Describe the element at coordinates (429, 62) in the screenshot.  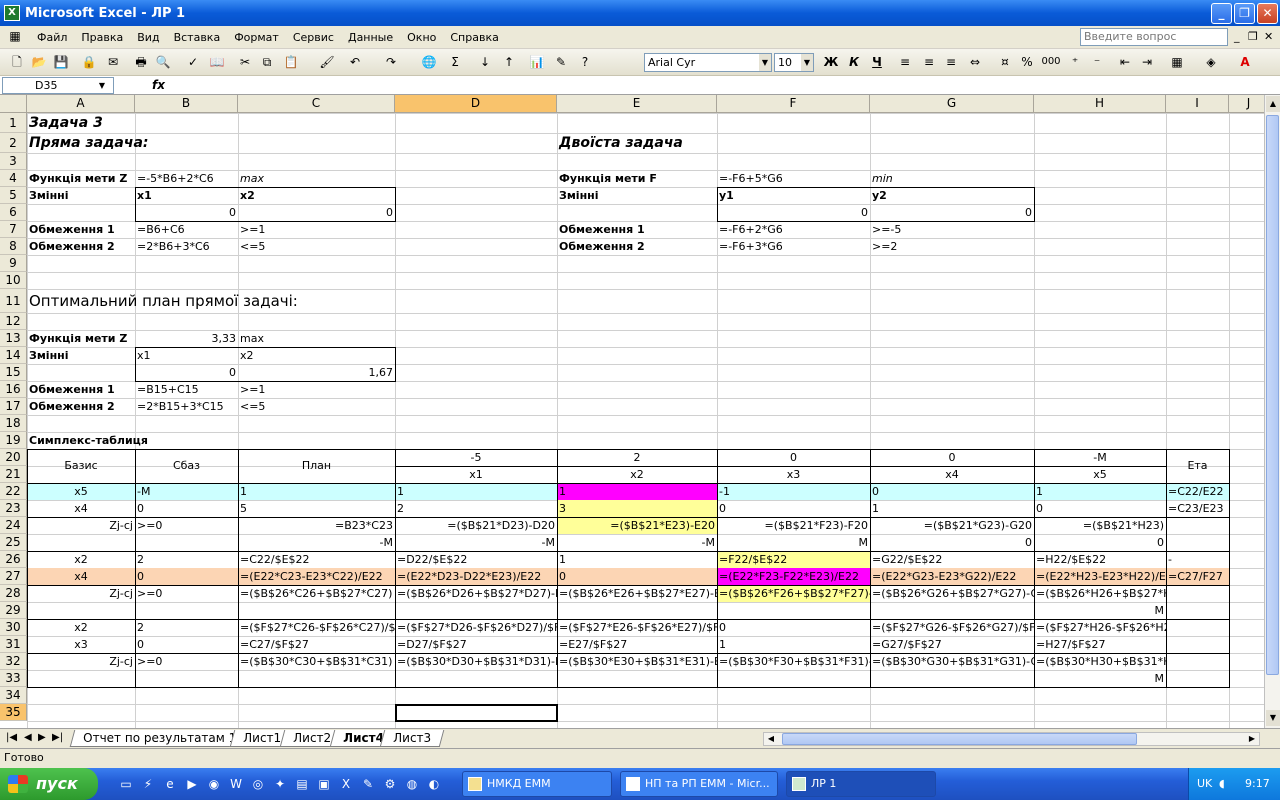
I see `hyperlink-icon: 🌐` at that location.